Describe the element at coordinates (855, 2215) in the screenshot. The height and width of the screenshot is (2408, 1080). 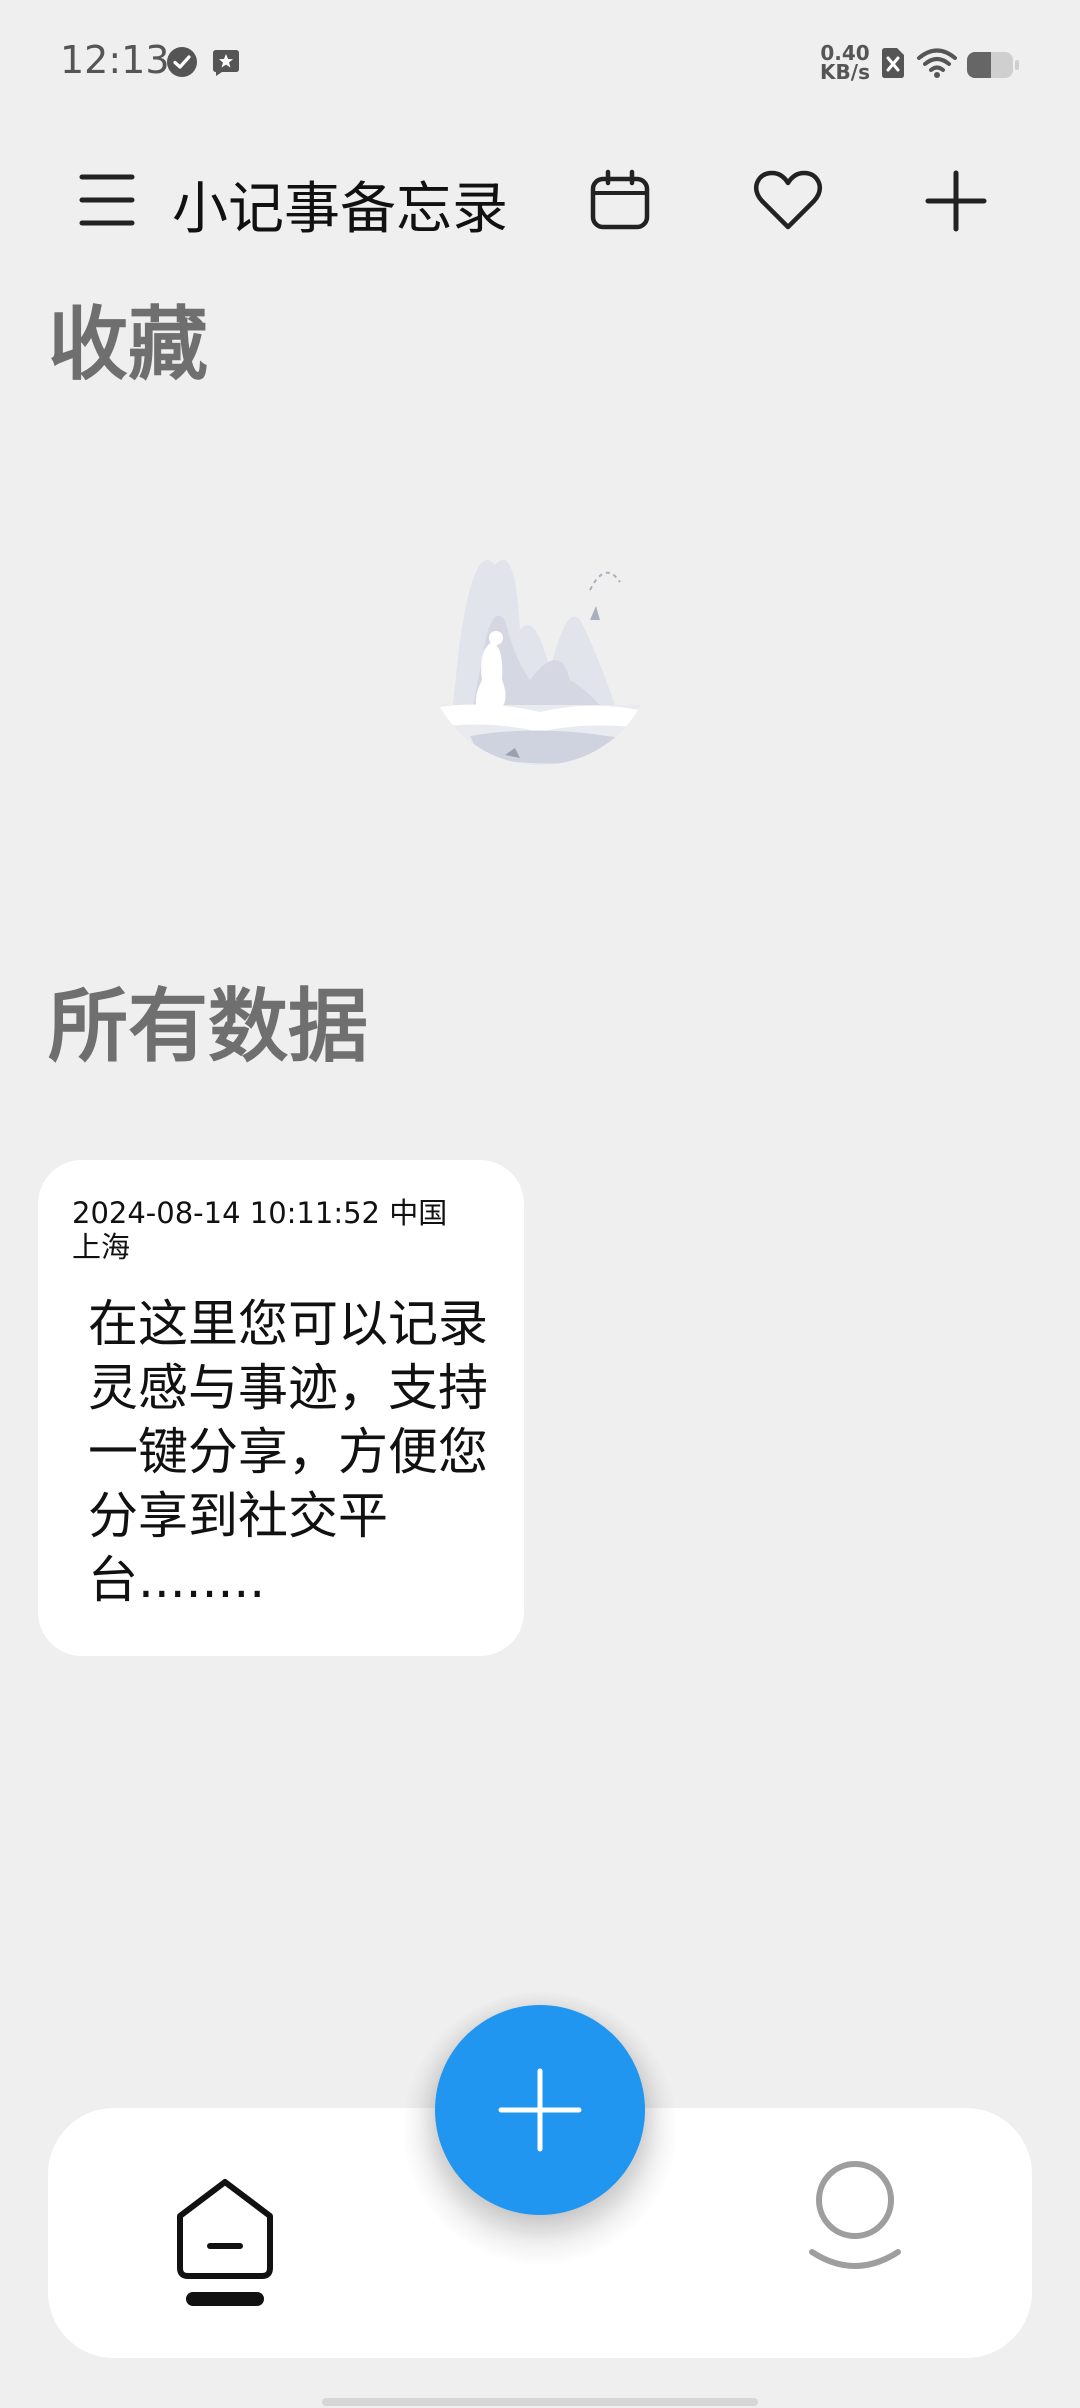
I see `profile-icon` at that location.